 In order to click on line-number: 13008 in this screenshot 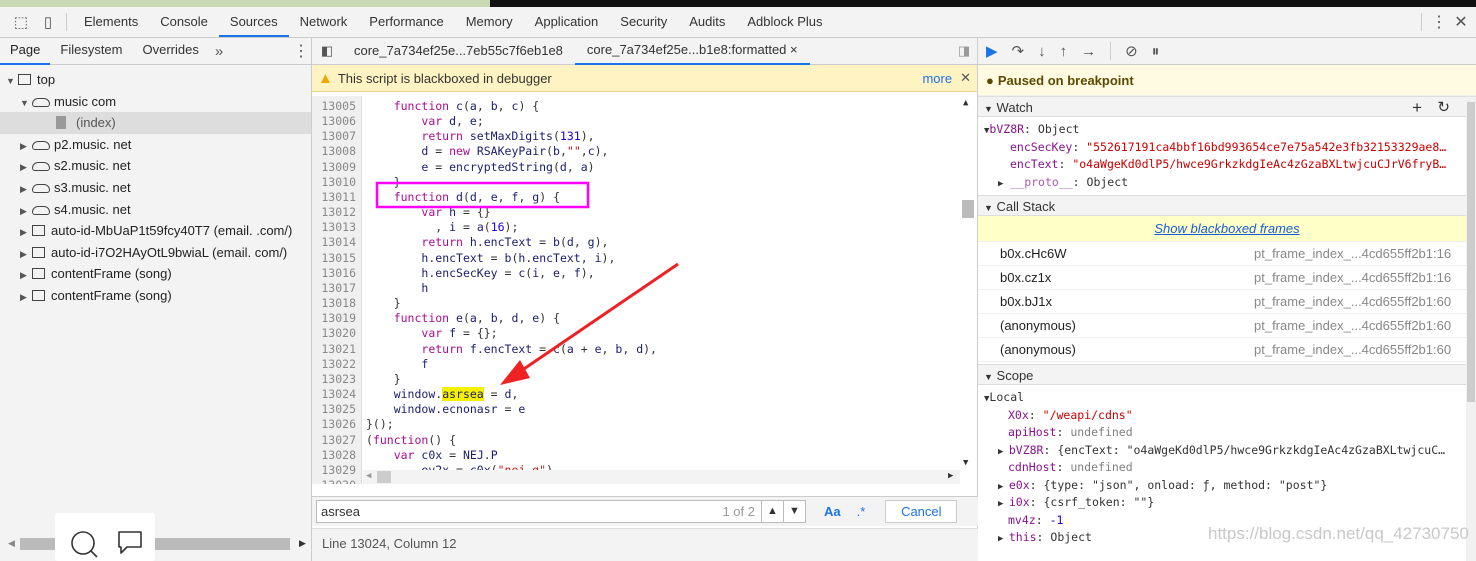, I will do `click(334, 151)`.